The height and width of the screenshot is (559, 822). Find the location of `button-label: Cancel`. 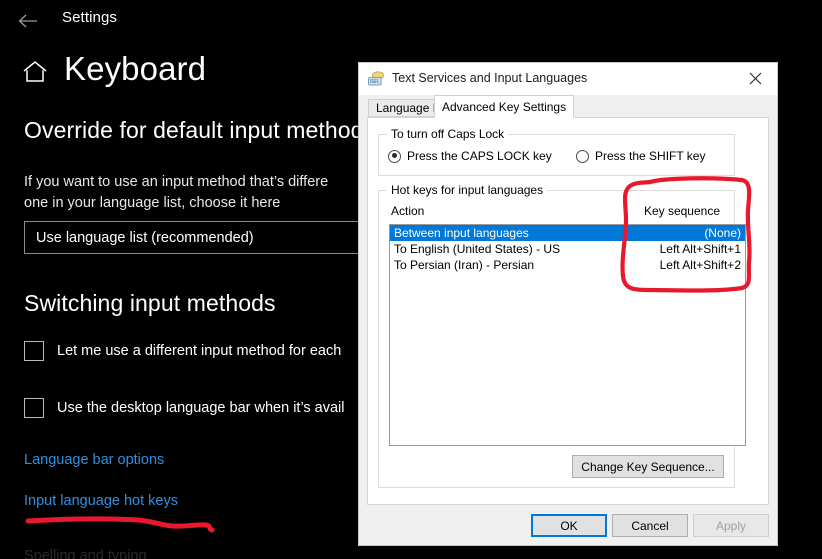

button-label: Cancel is located at coordinates (650, 525).